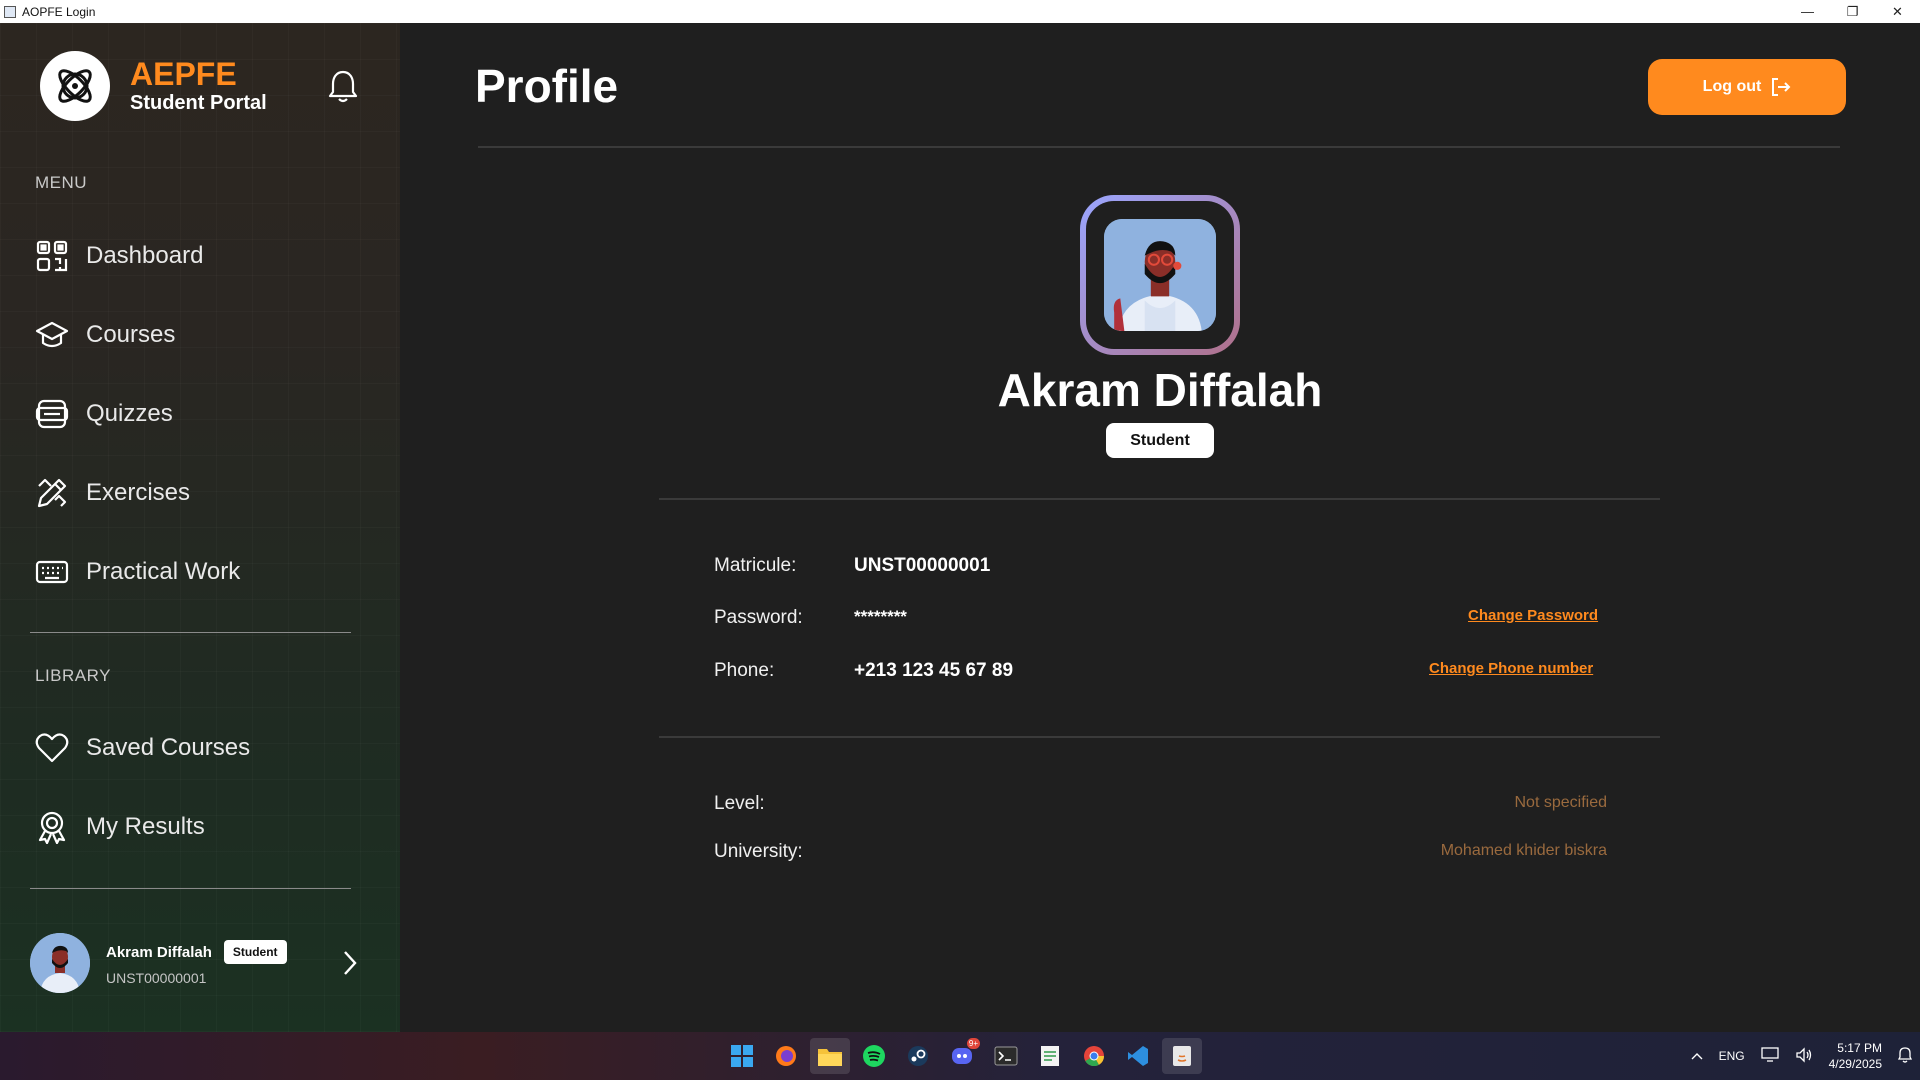  I want to click on logout-icon, so click(1781, 87).